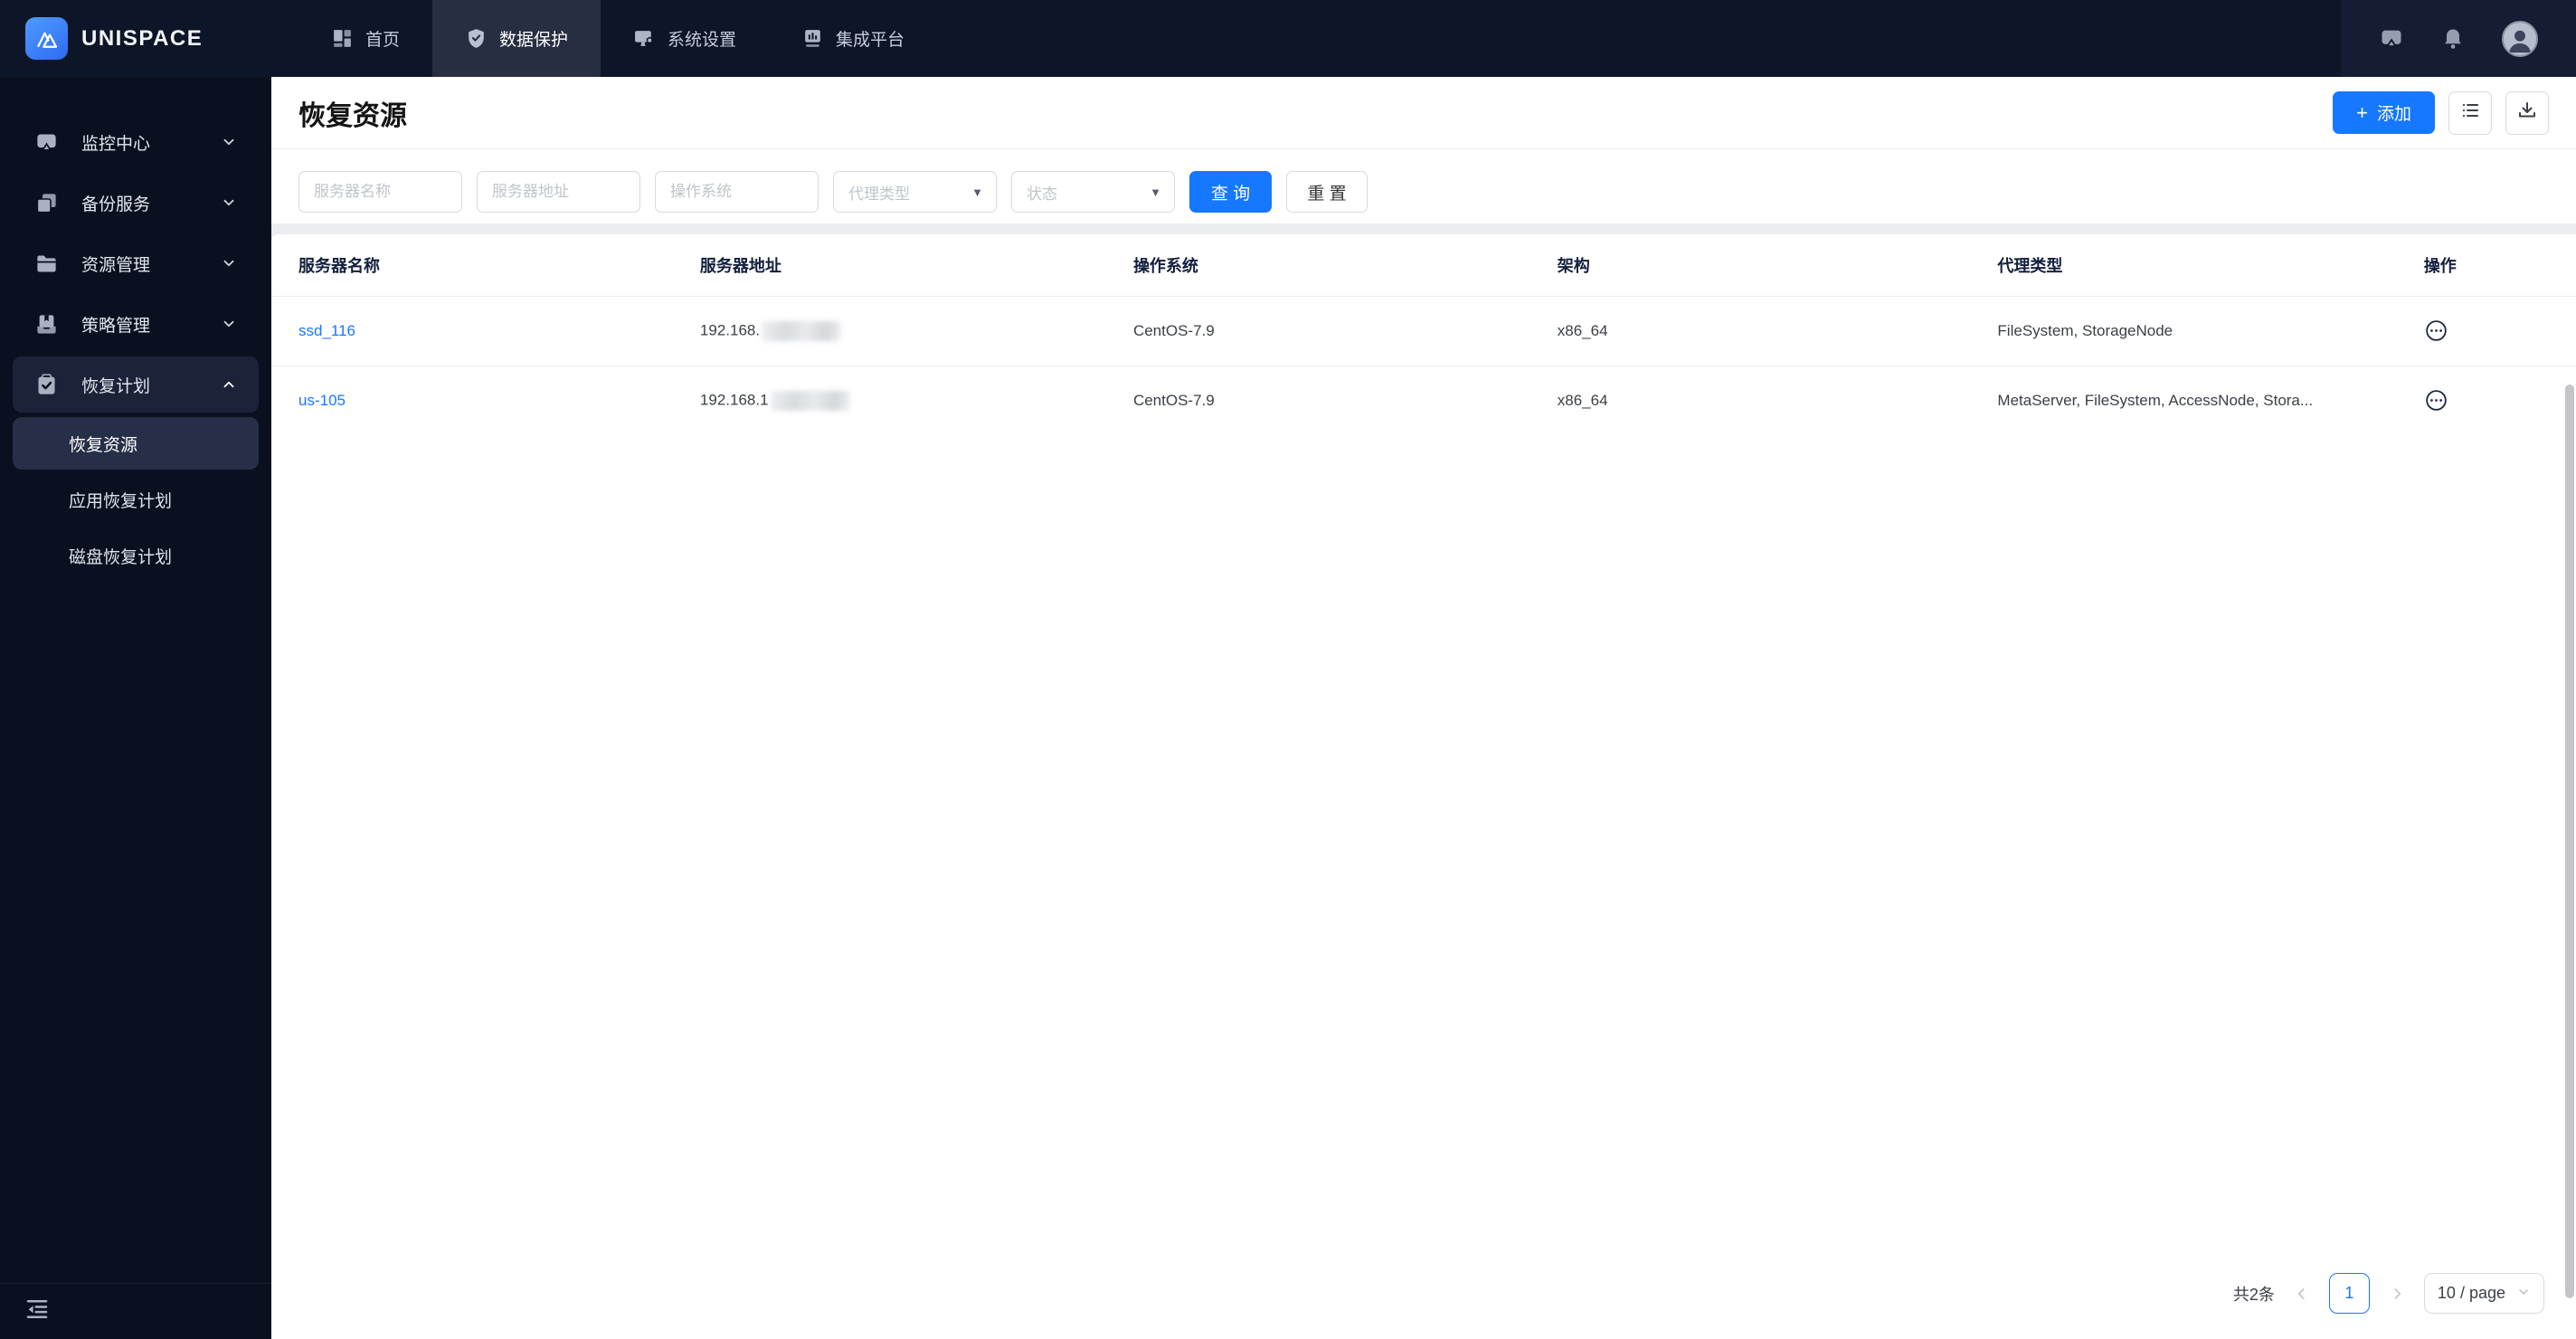  Describe the element at coordinates (740, 265) in the screenshot. I see `col-header-server-address: 服务器地址` at that location.